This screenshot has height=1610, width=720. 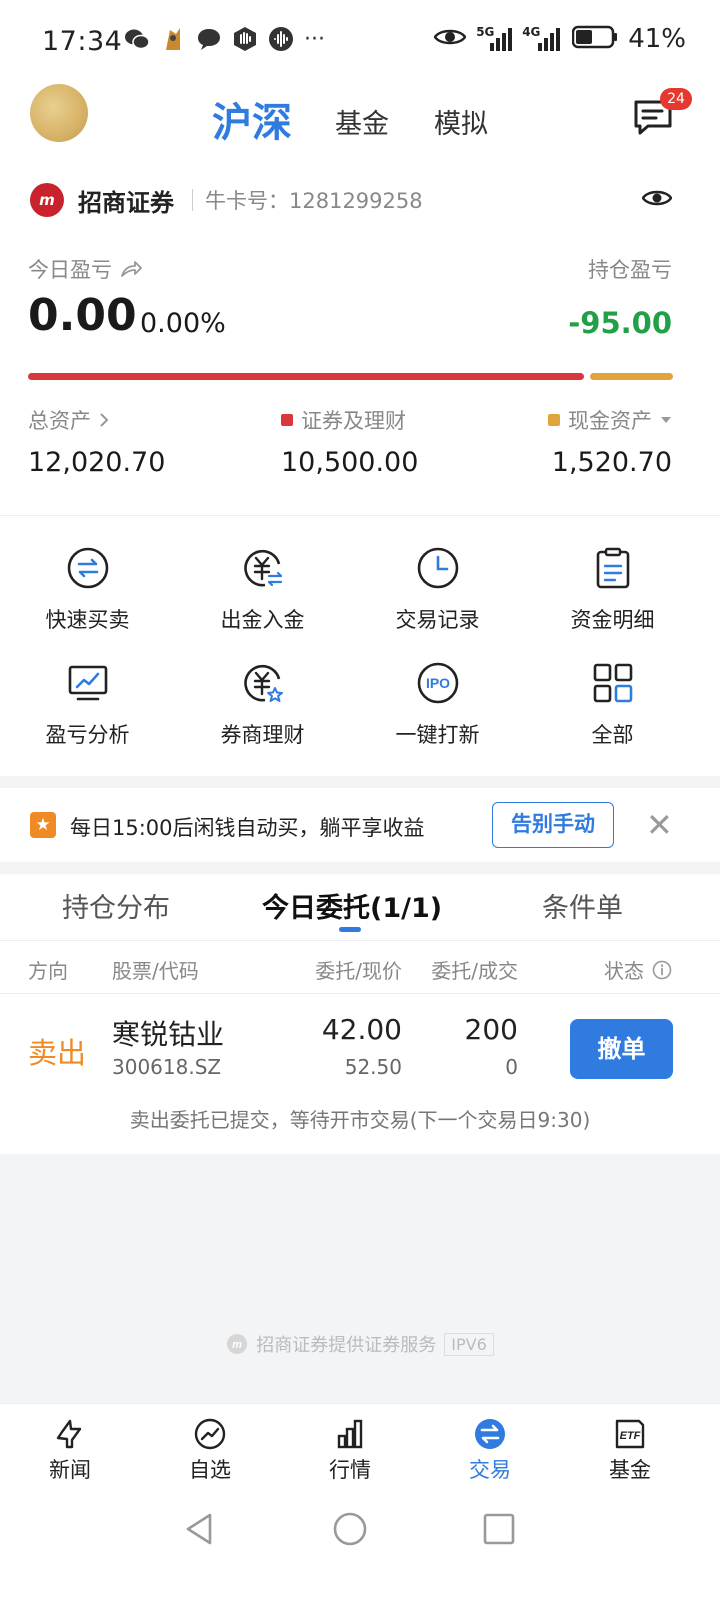 What do you see at coordinates (352, 905) in the screenshot?
I see `tab-today-orders: 今日委托(1/1)` at bounding box center [352, 905].